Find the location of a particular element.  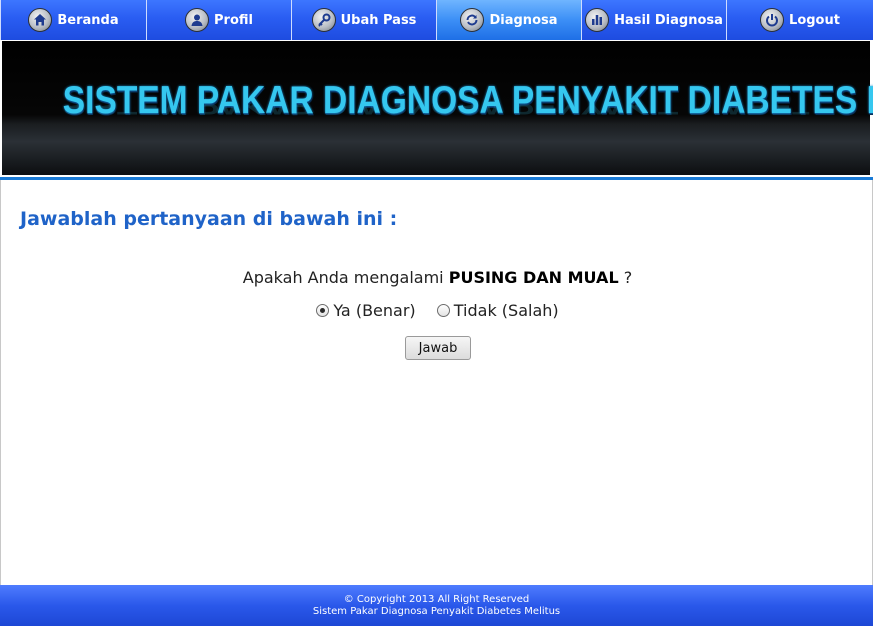

nav-item-logout: Logout is located at coordinates (800, 20).